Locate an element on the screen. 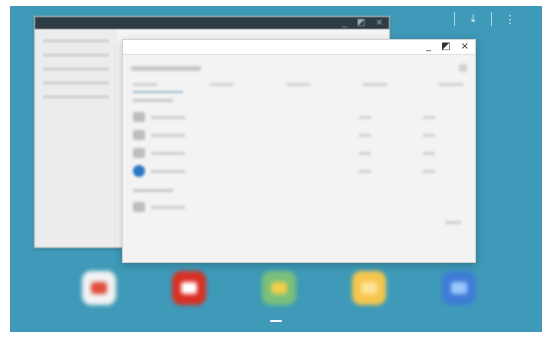 The width and height of the screenshot is (554, 338). column-headers is located at coordinates (298, 84).